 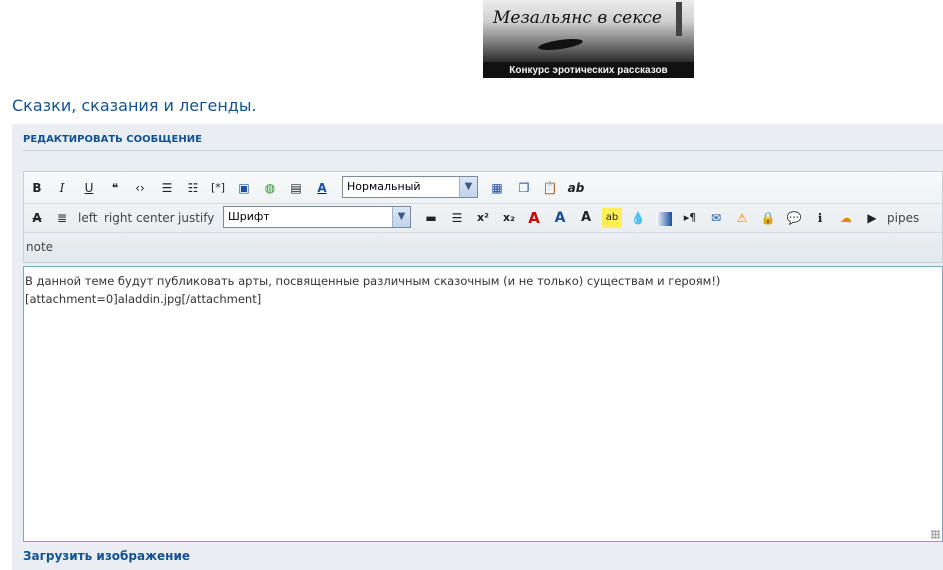 I want to click on font-outline-button: A, so click(x=534, y=218).